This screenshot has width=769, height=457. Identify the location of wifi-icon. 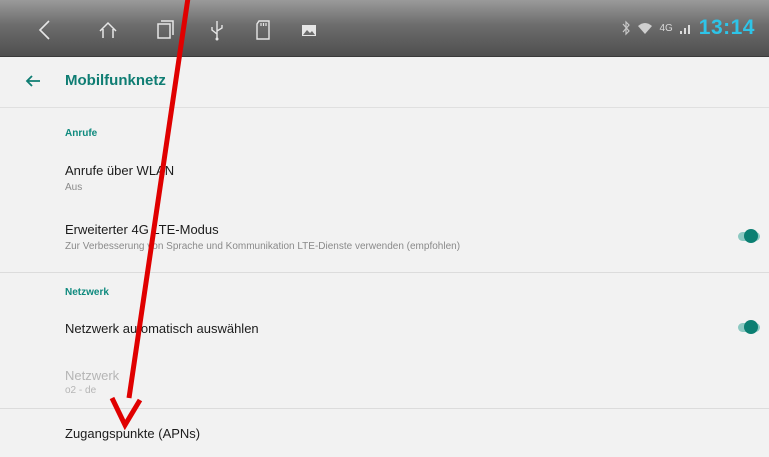
(645, 28).